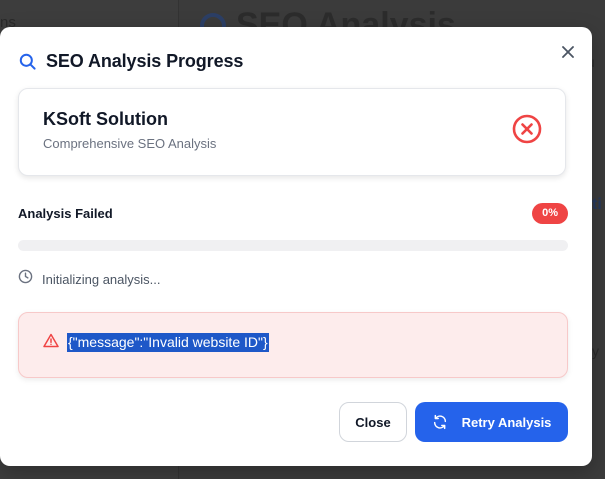 The width and height of the screenshot is (605, 479). I want to click on retry-analysis-button: Retry Analysis, so click(491, 422).